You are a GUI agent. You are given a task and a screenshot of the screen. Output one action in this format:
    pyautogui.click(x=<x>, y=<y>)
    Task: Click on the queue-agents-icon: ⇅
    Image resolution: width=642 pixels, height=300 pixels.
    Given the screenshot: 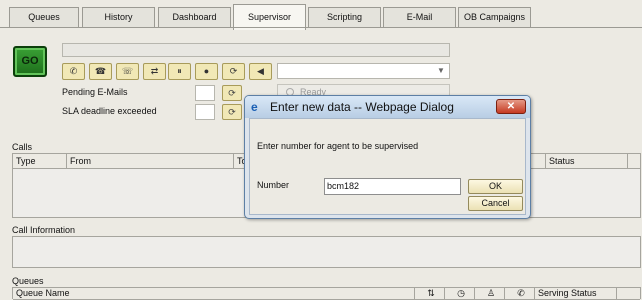 What is the action you would take?
    pyautogui.click(x=430, y=294)
    